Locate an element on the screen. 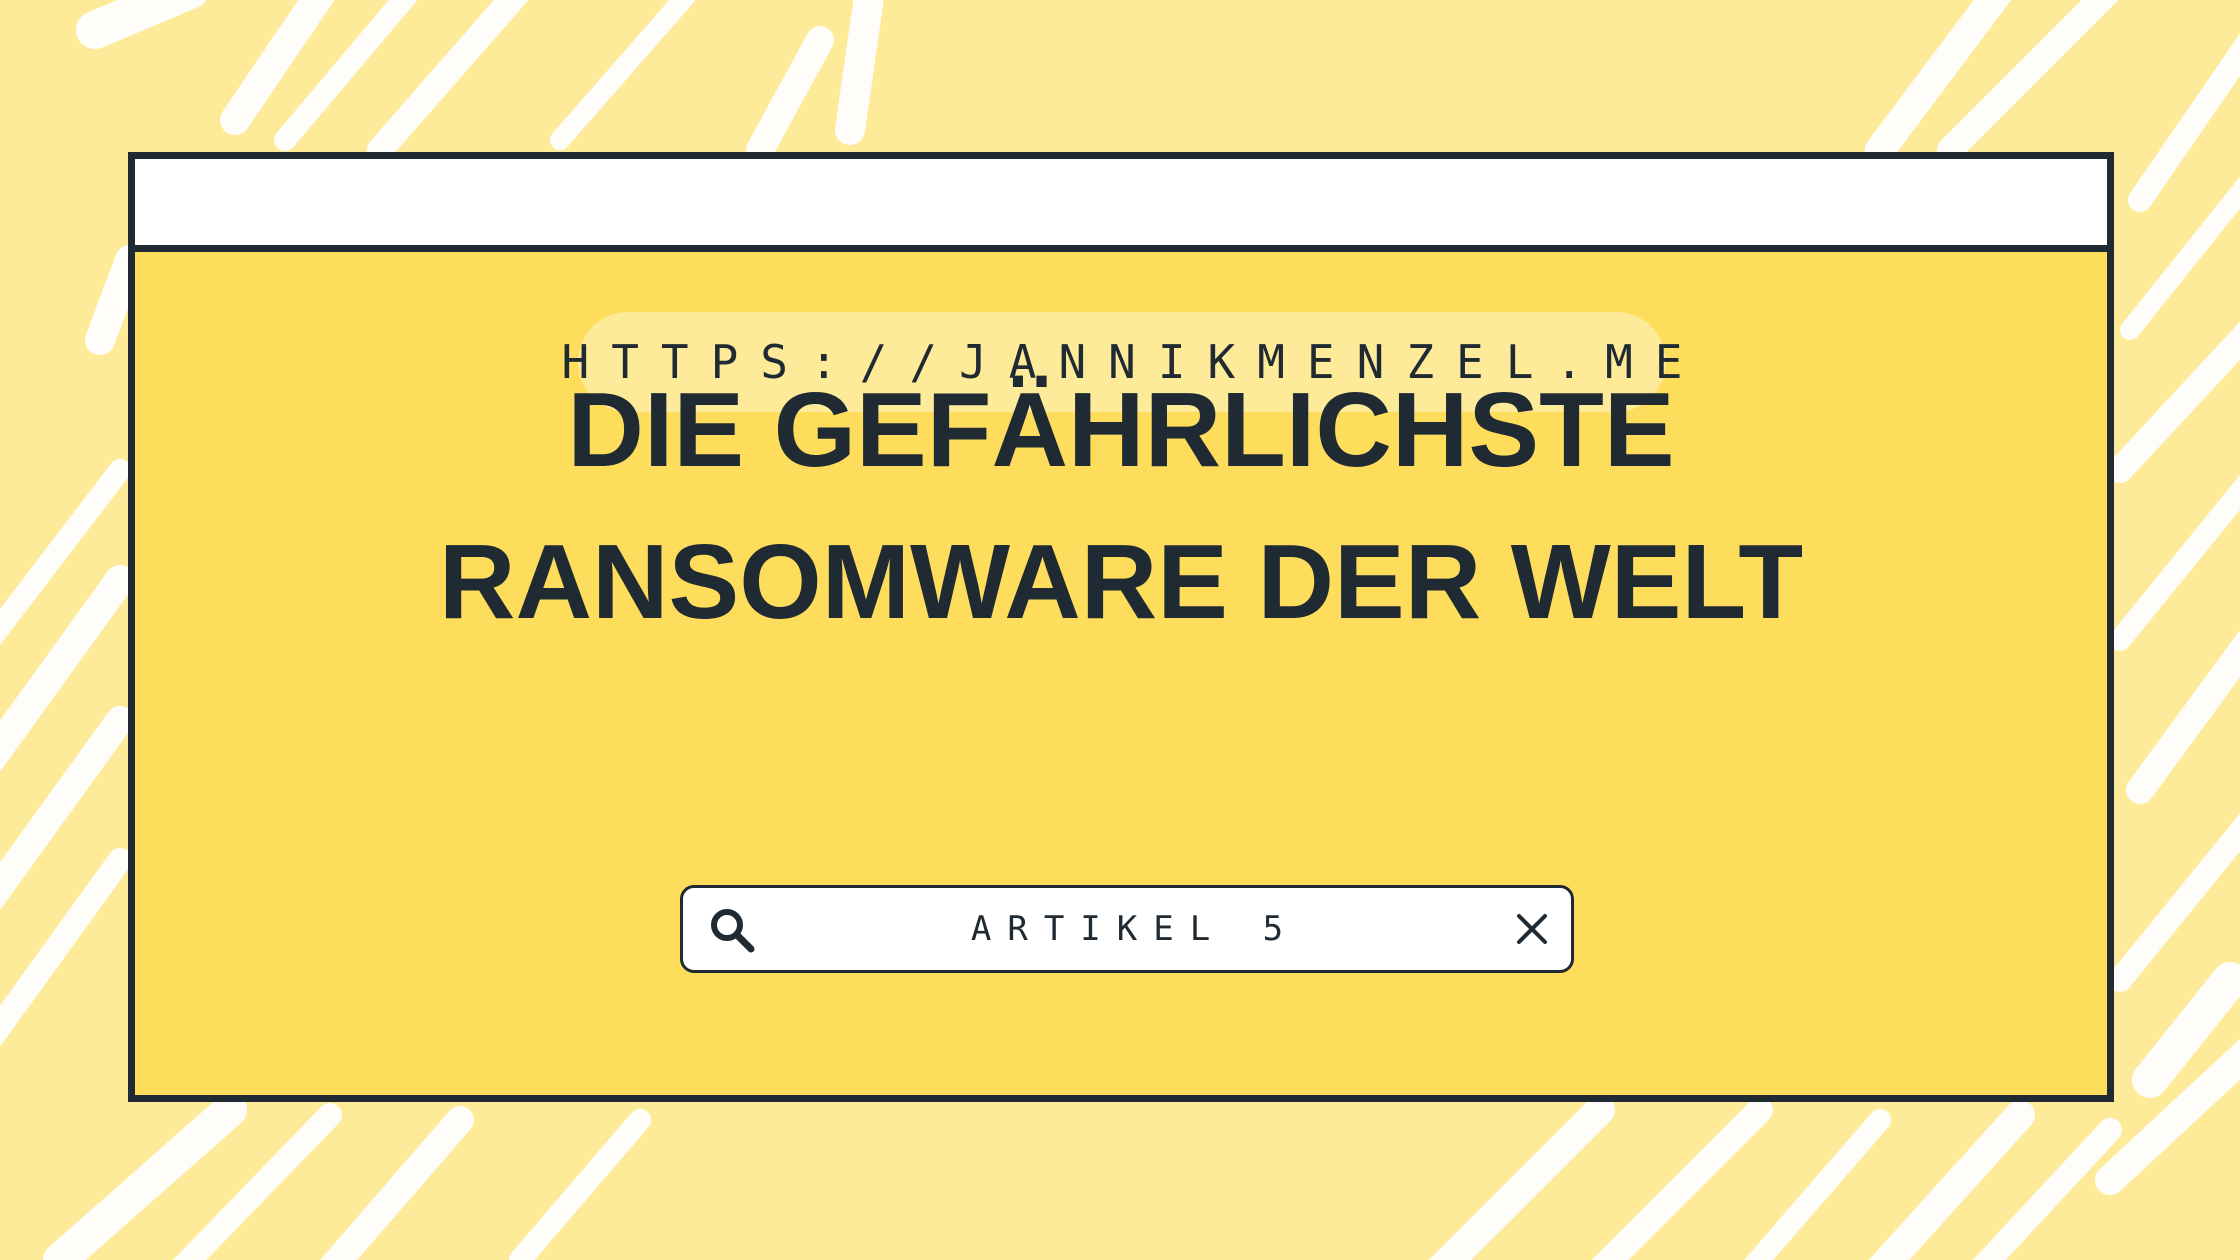  close-icon is located at coordinates (1532, 929).